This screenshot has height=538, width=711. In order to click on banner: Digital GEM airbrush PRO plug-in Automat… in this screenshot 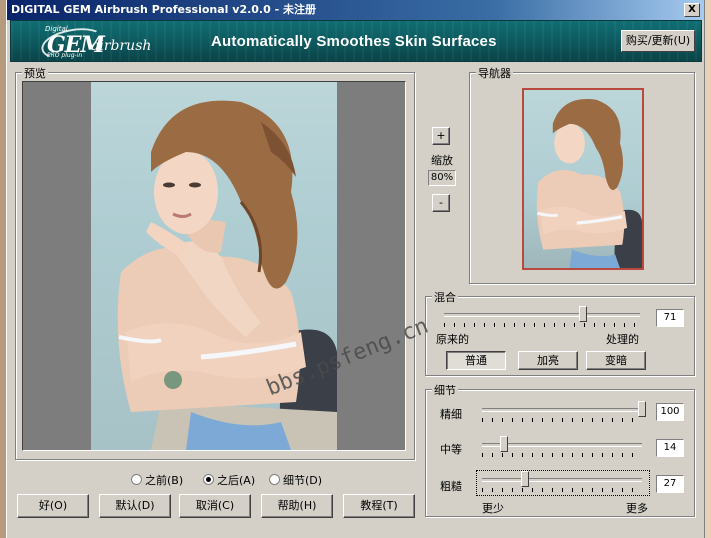, I will do `click(356, 41)`.